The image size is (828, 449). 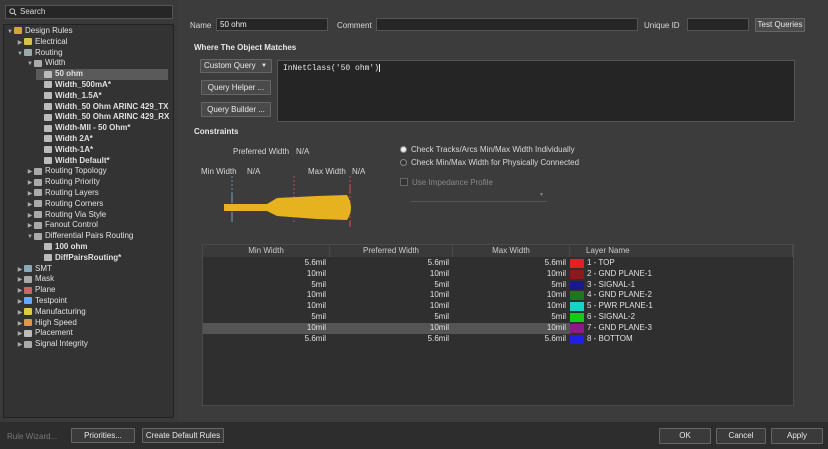 I want to click on folder-icon, so click(x=18, y=31).